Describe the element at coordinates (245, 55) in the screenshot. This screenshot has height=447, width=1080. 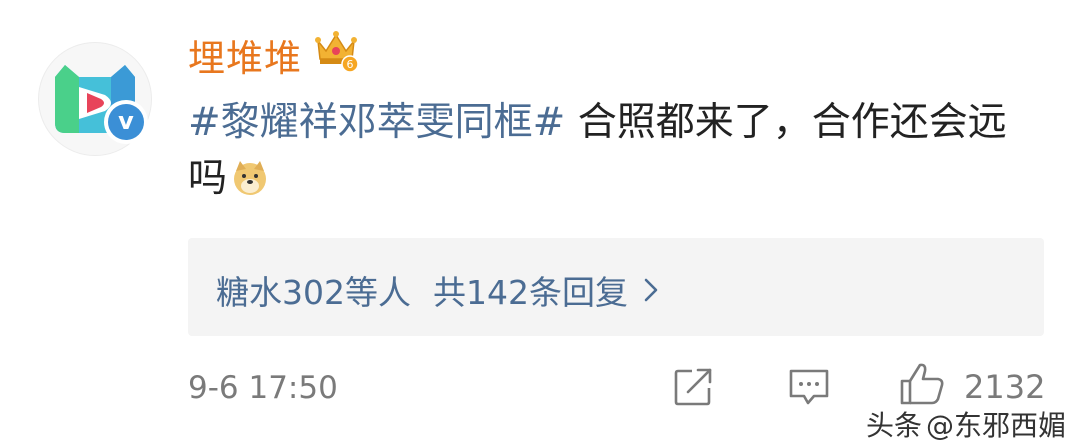
I see `username: 埋堆堆` at that location.